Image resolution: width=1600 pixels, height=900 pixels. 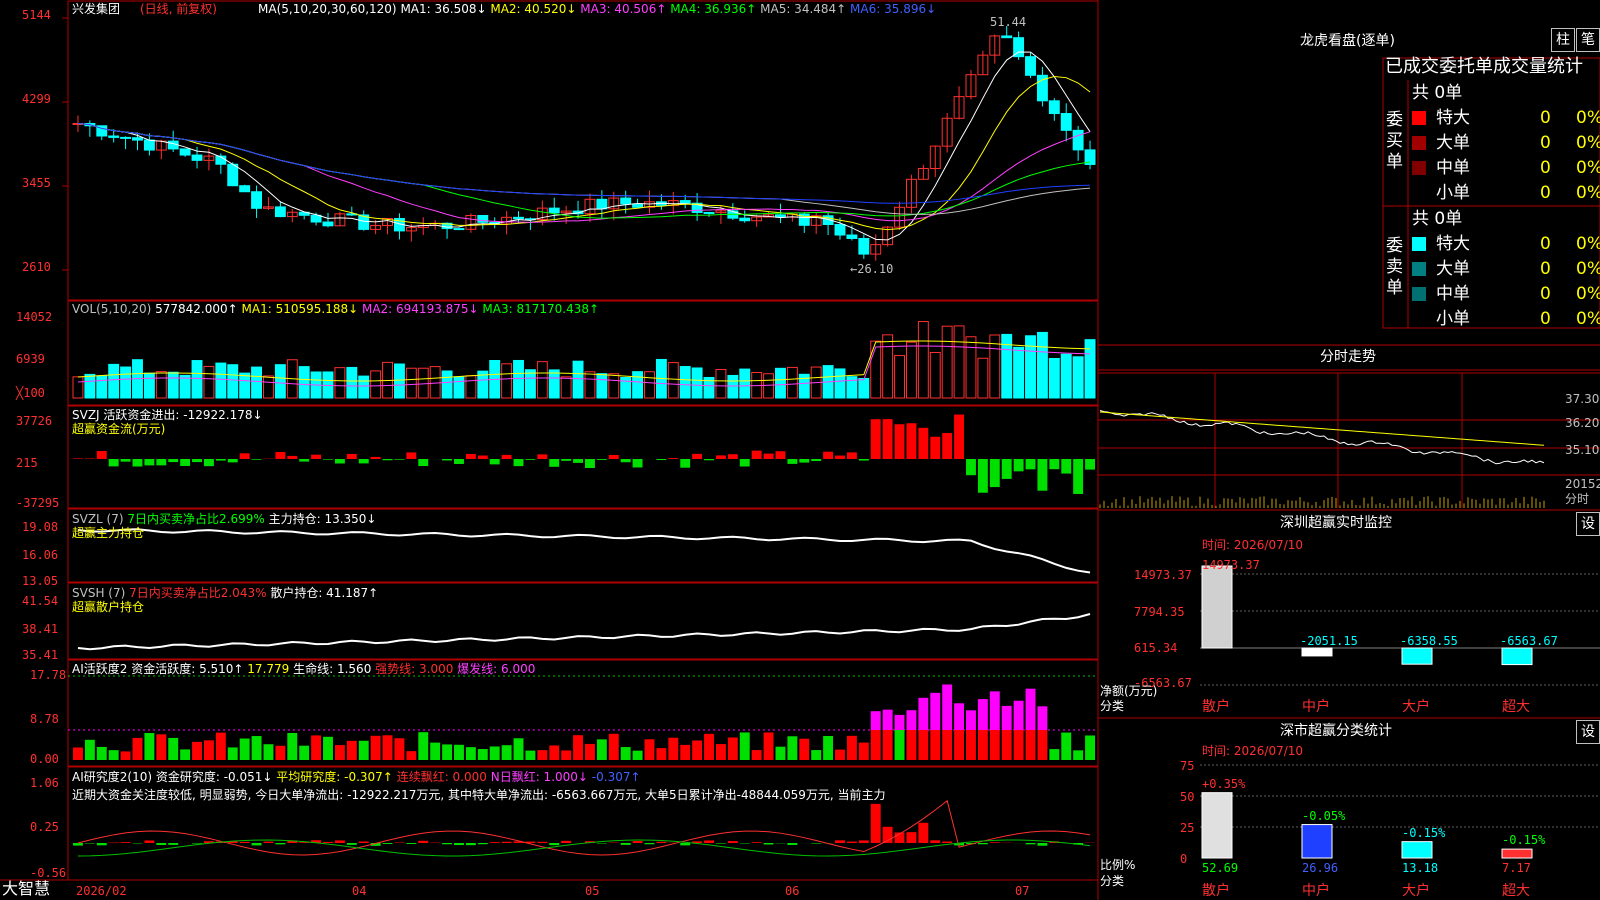 What do you see at coordinates (711, 9) in the screenshot?
I see `legend-item: MA4: 36.936↑` at bounding box center [711, 9].